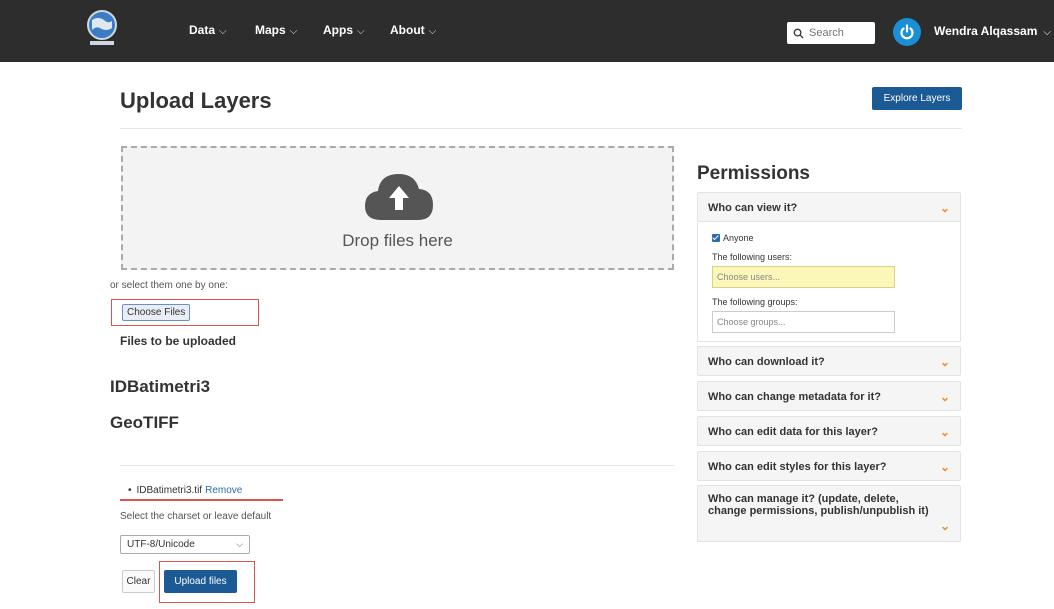 The image size is (1054, 609). Describe the element at coordinates (202, 30) in the screenshot. I see `nav-label: Data` at that location.